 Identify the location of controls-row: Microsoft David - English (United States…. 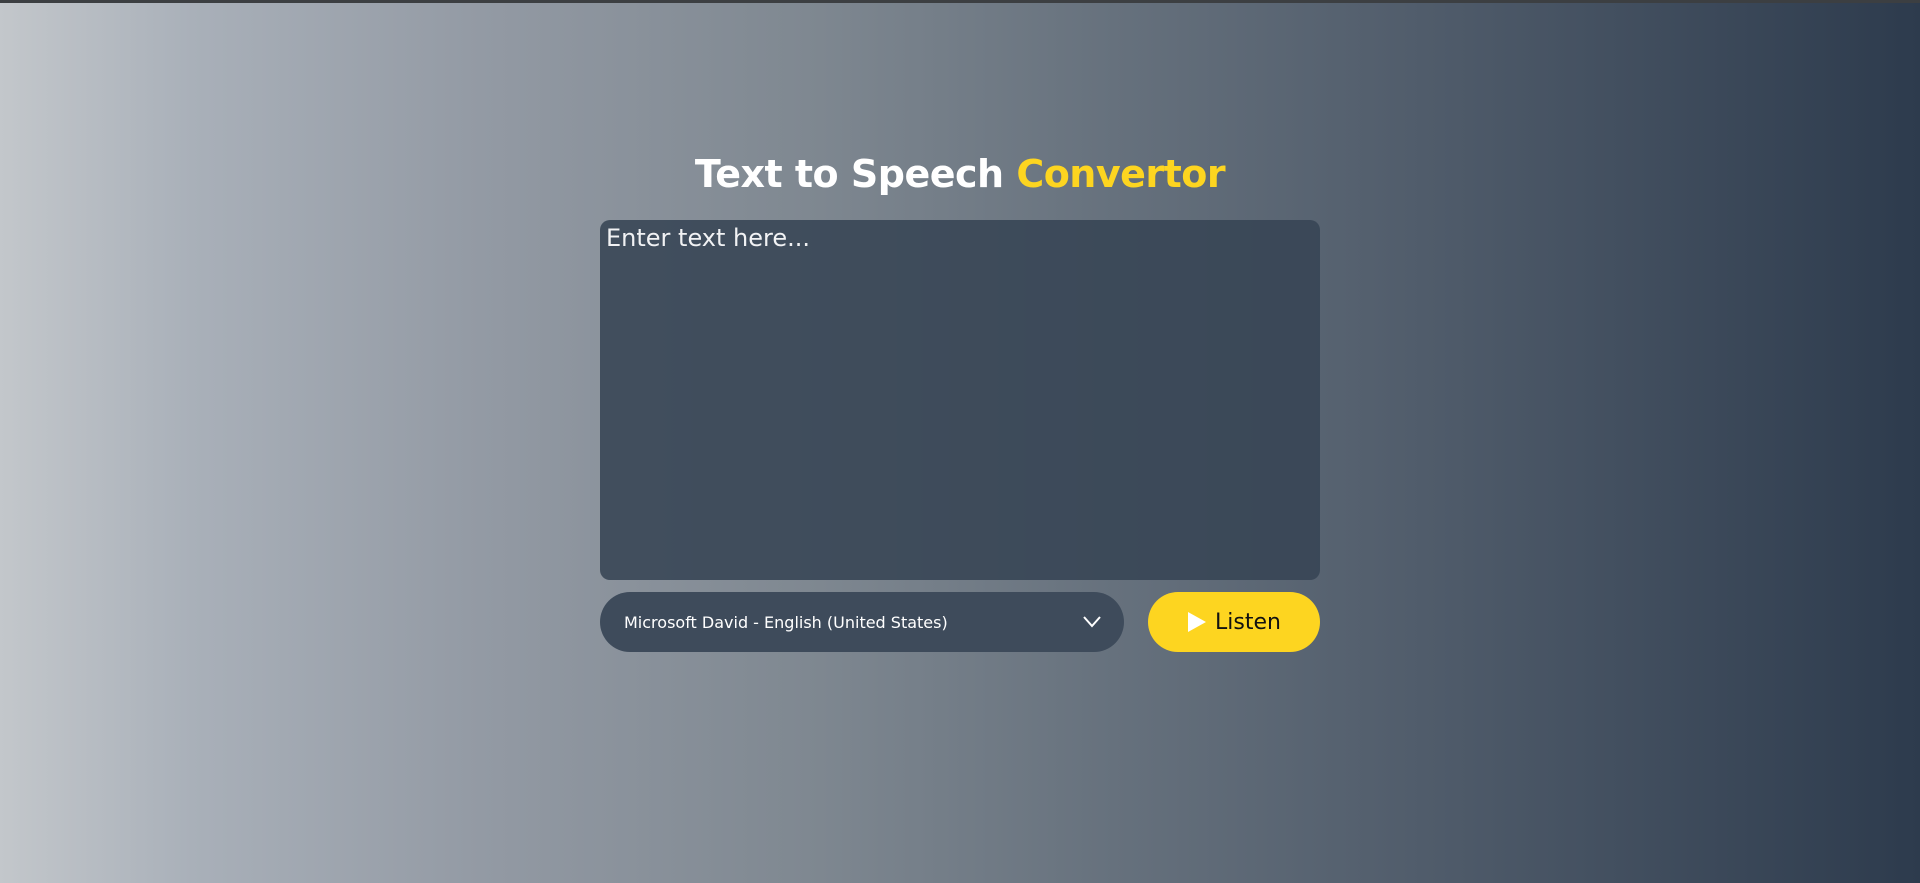
(960, 622).